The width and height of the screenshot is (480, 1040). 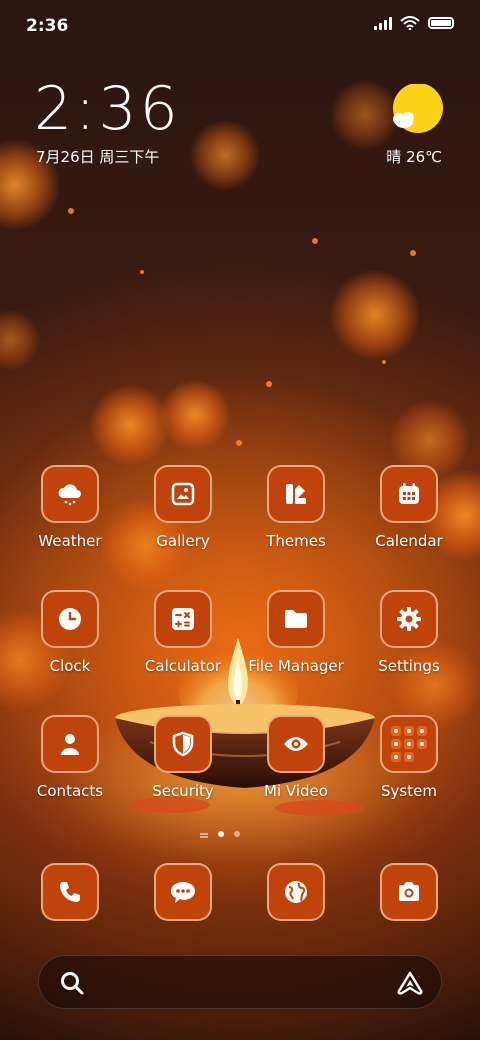 I want to click on app-weather: Weather, so click(x=70, y=507).